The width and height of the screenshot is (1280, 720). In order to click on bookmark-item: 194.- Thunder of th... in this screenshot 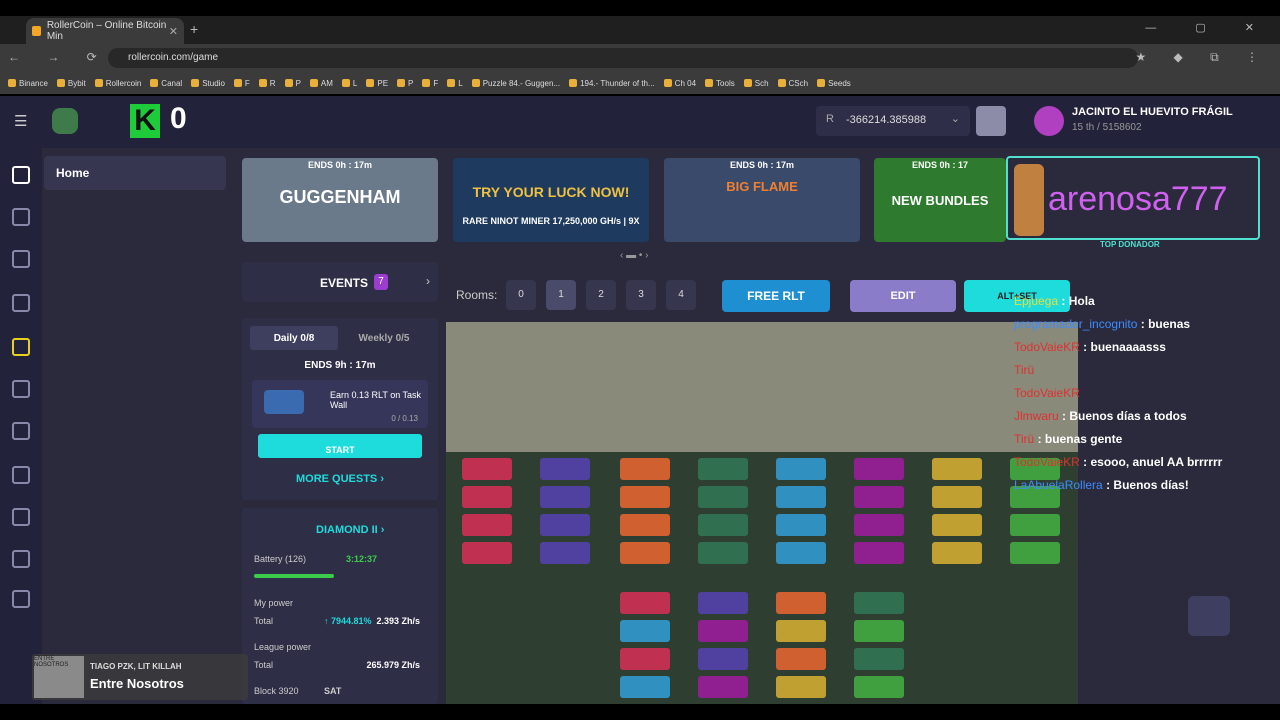, I will do `click(612, 83)`.